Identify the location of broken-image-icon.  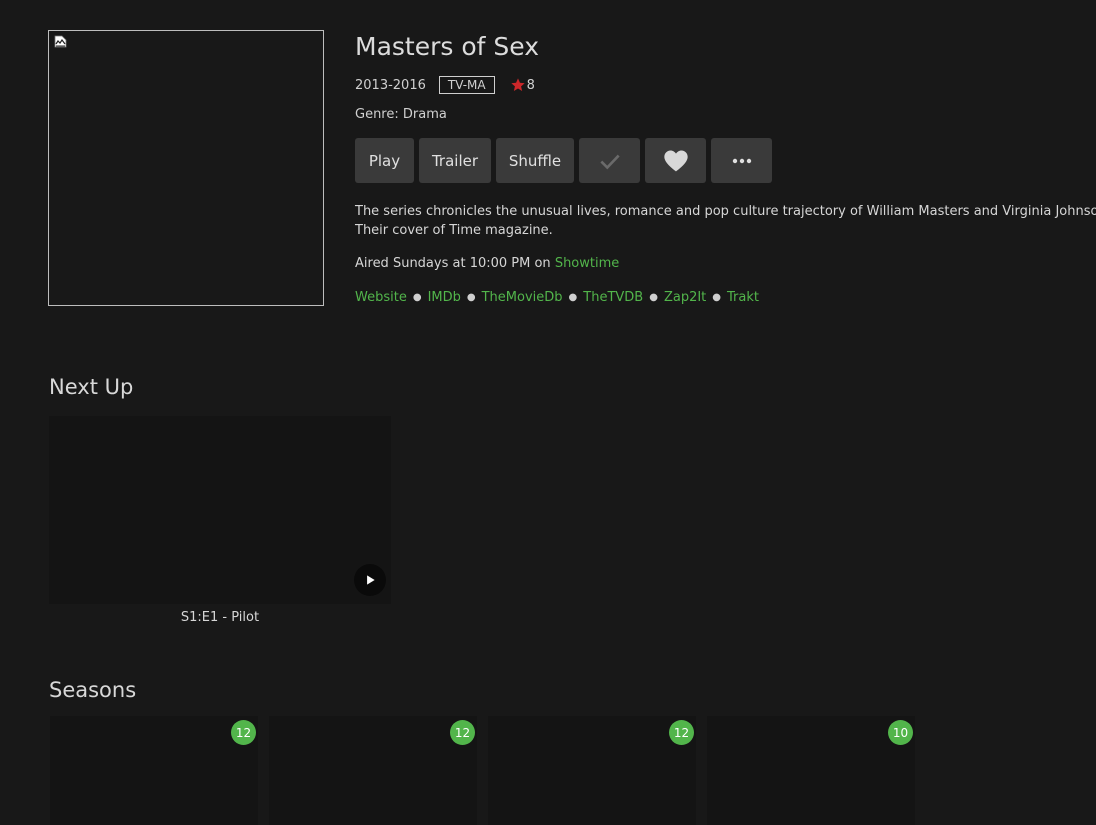
(60, 41).